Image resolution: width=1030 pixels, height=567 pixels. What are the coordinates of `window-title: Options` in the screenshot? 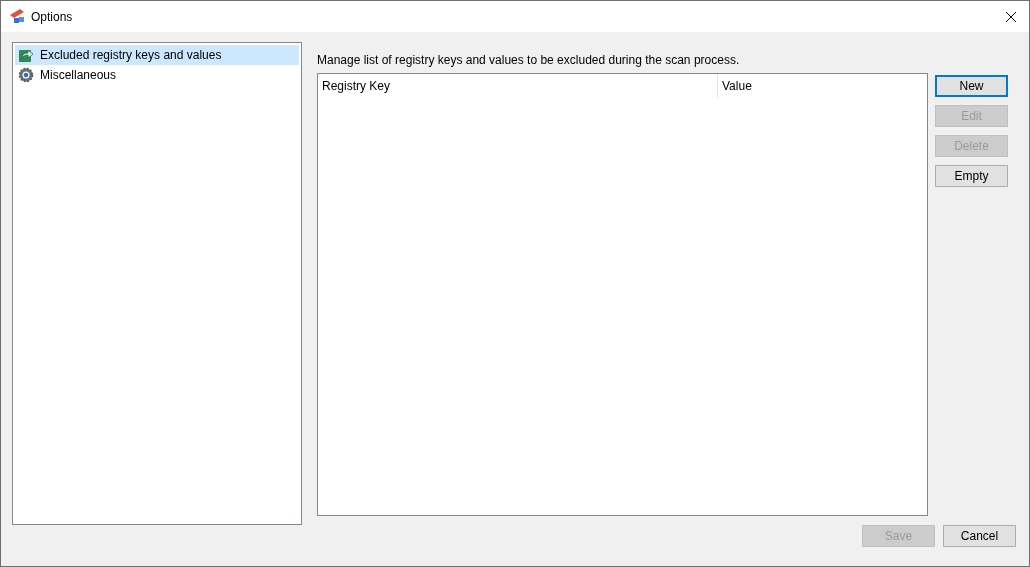 It's located at (52, 17).